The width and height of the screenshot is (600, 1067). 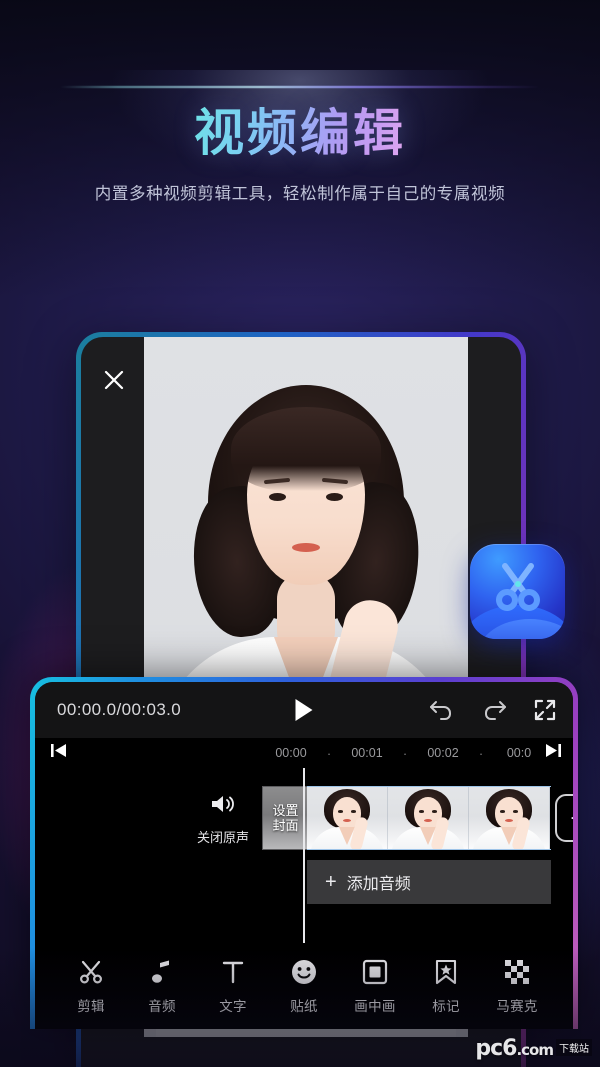 What do you see at coordinates (514, 1048) in the screenshot?
I see `watermark-text: pc6.com` at bounding box center [514, 1048].